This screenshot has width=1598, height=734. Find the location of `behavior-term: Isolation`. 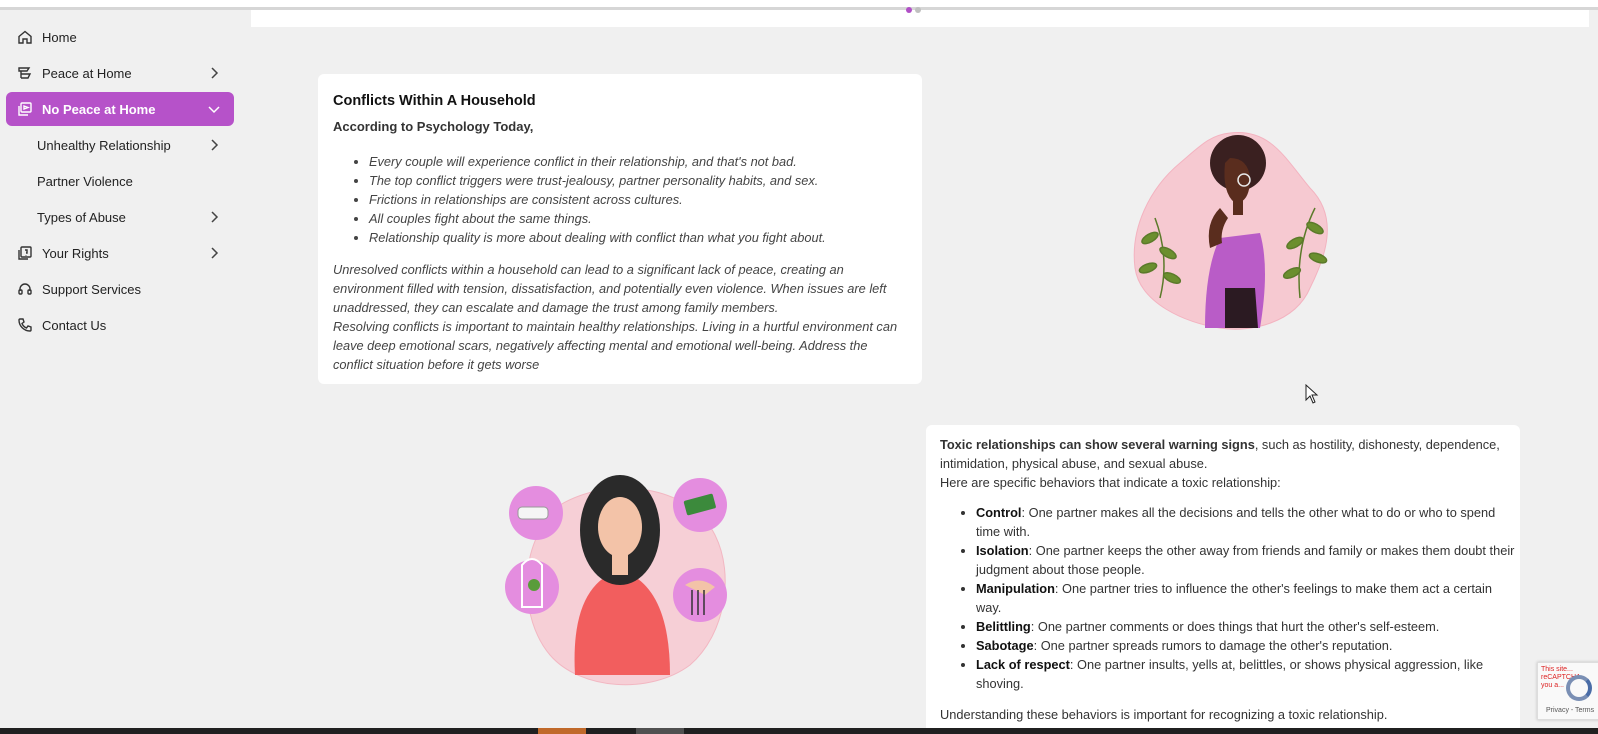

behavior-term: Isolation is located at coordinates (1002, 550).